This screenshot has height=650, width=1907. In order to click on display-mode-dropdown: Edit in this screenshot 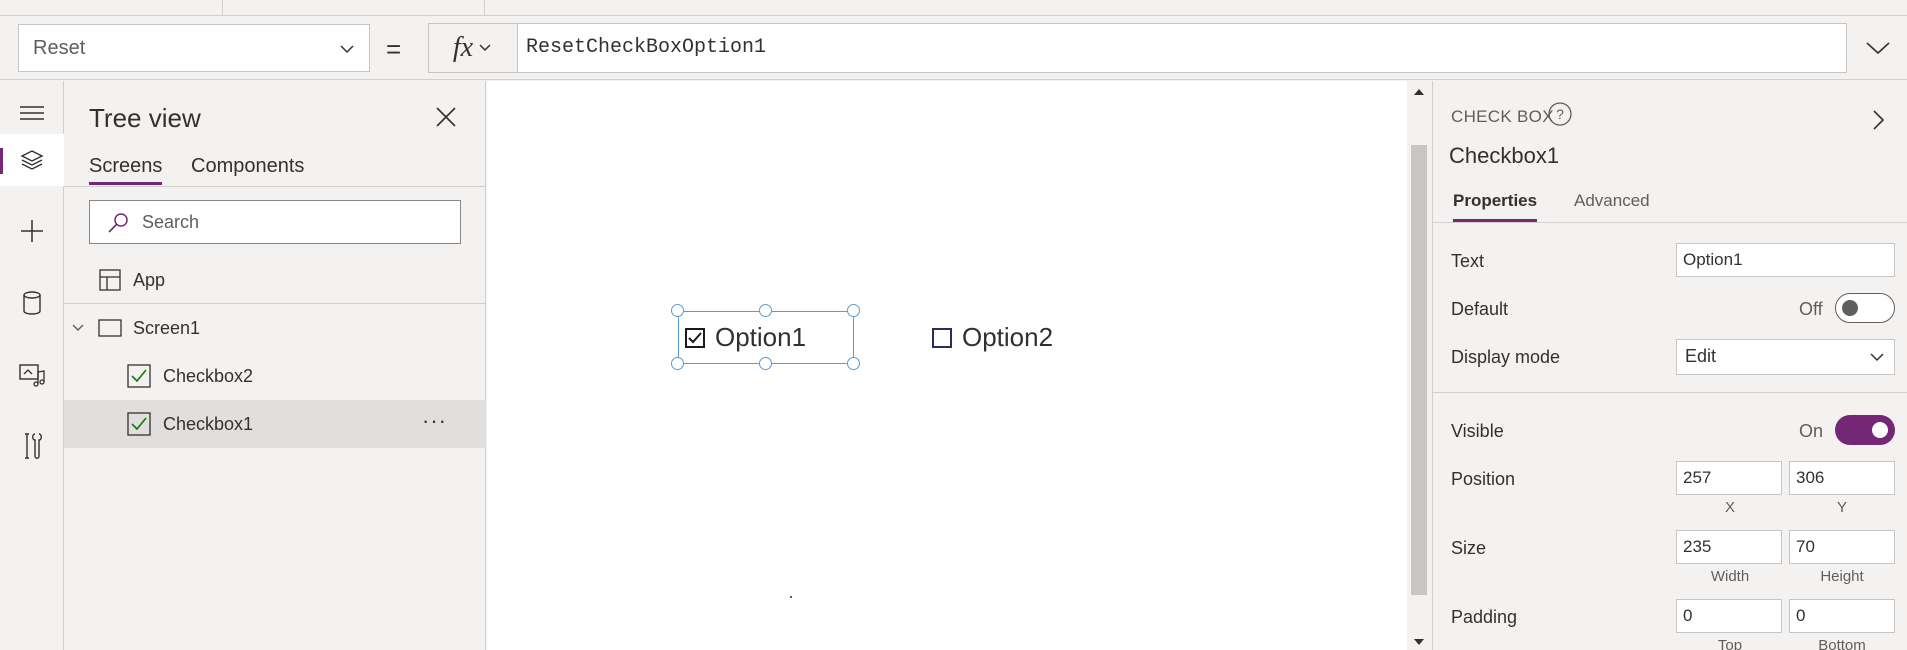, I will do `click(1785, 357)`.